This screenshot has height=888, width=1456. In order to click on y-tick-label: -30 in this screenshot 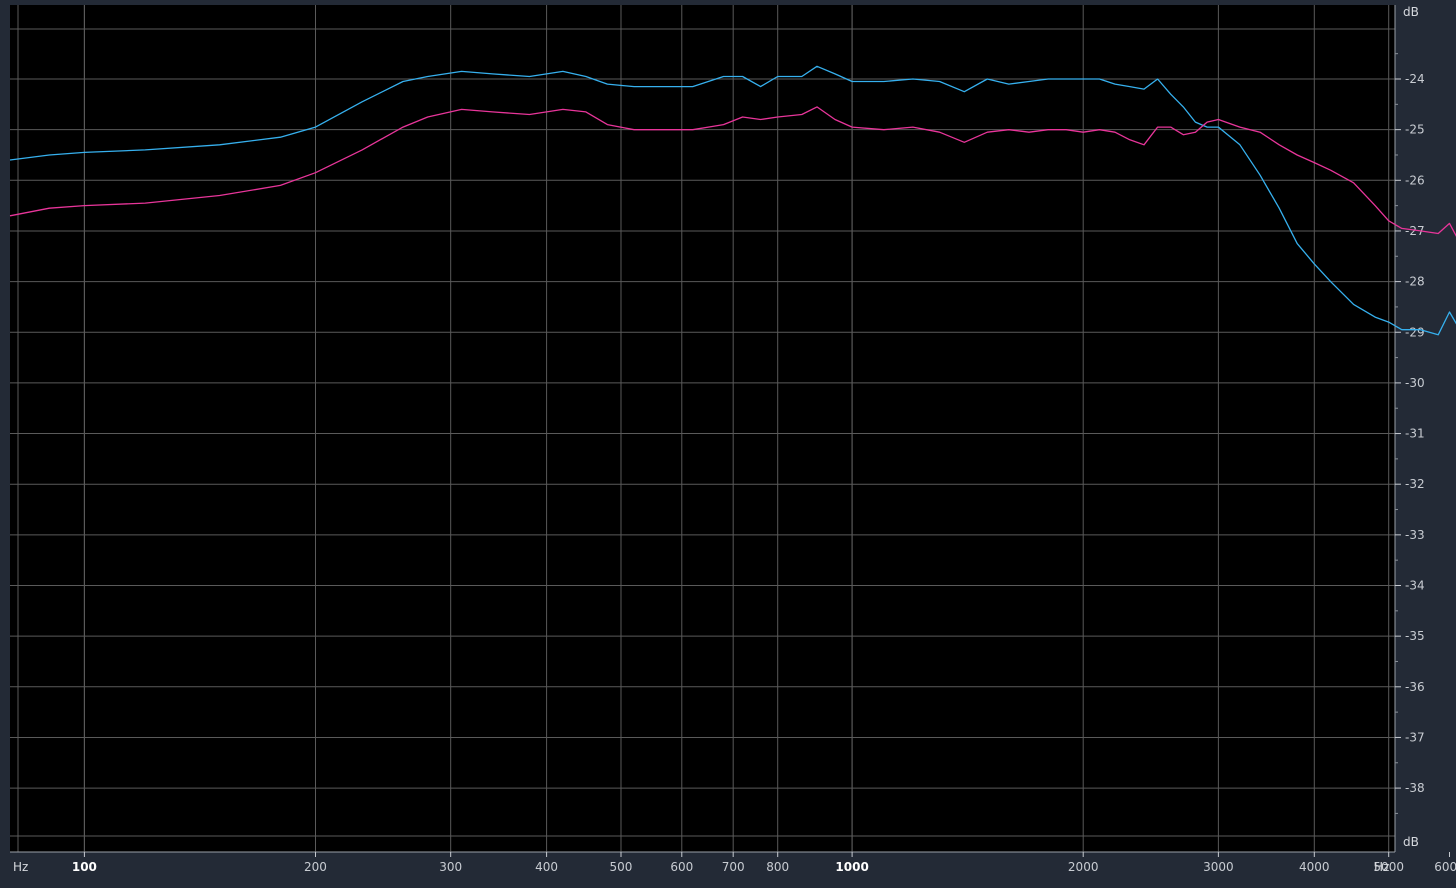, I will do `click(1415, 383)`.